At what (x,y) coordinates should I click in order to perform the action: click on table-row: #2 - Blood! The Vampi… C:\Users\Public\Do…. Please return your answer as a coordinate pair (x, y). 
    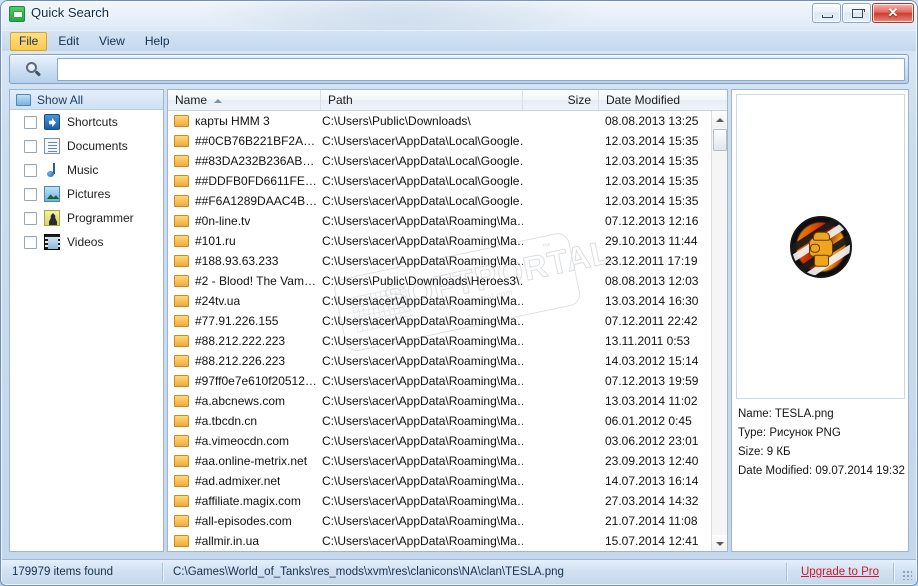
    Looking at the image, I should click on (440, 281).